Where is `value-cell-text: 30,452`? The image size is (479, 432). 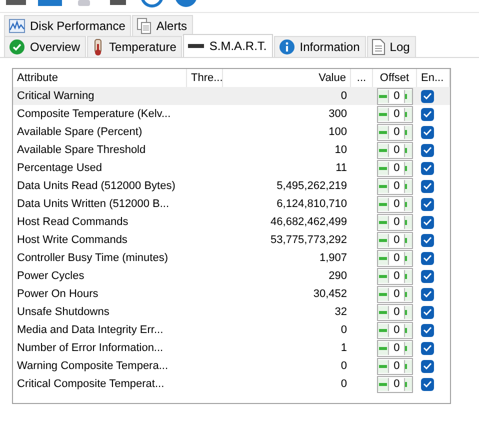 value-cell-text: 30,452 is located at coordinates (330, 294).